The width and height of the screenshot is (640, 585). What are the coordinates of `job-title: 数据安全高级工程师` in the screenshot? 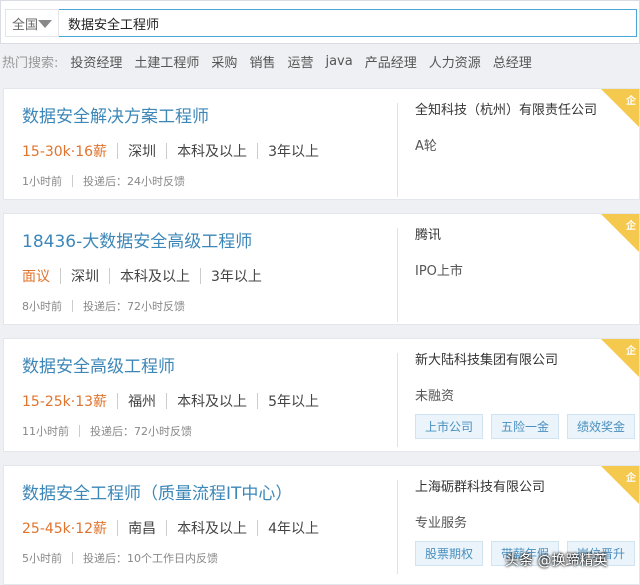 It's located at (98, 364).